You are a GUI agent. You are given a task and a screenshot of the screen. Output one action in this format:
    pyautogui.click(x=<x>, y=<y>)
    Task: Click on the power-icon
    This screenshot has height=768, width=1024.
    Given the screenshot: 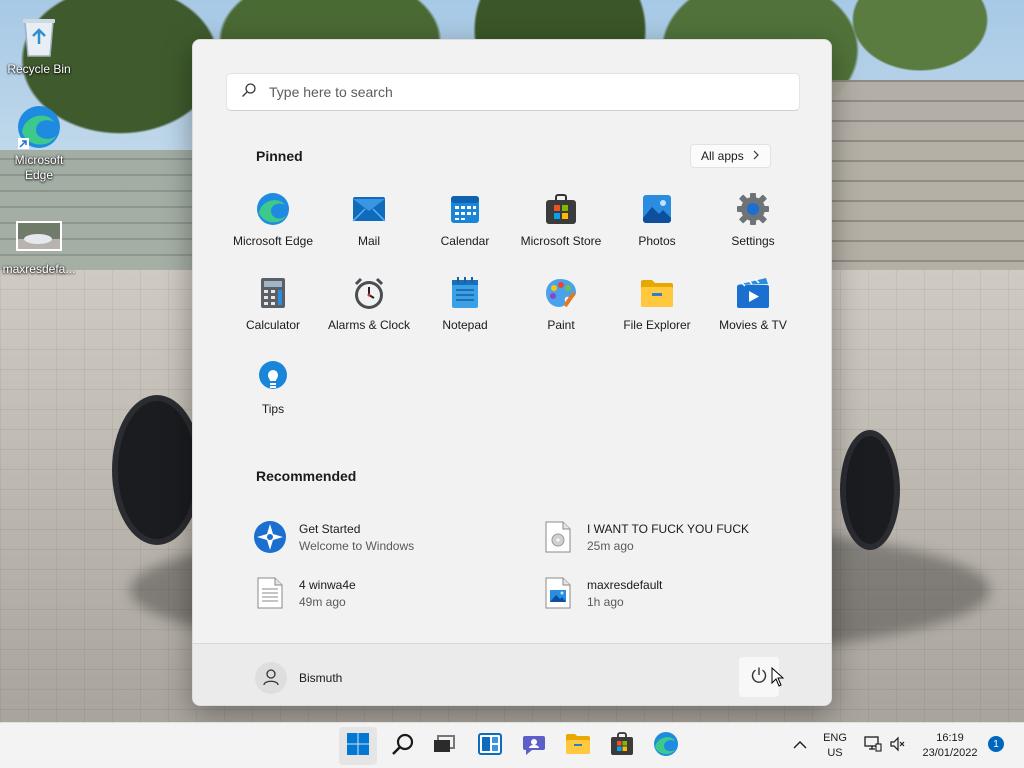 What is the action you would take?
    pyautogui.click(x=759, y=677)
    